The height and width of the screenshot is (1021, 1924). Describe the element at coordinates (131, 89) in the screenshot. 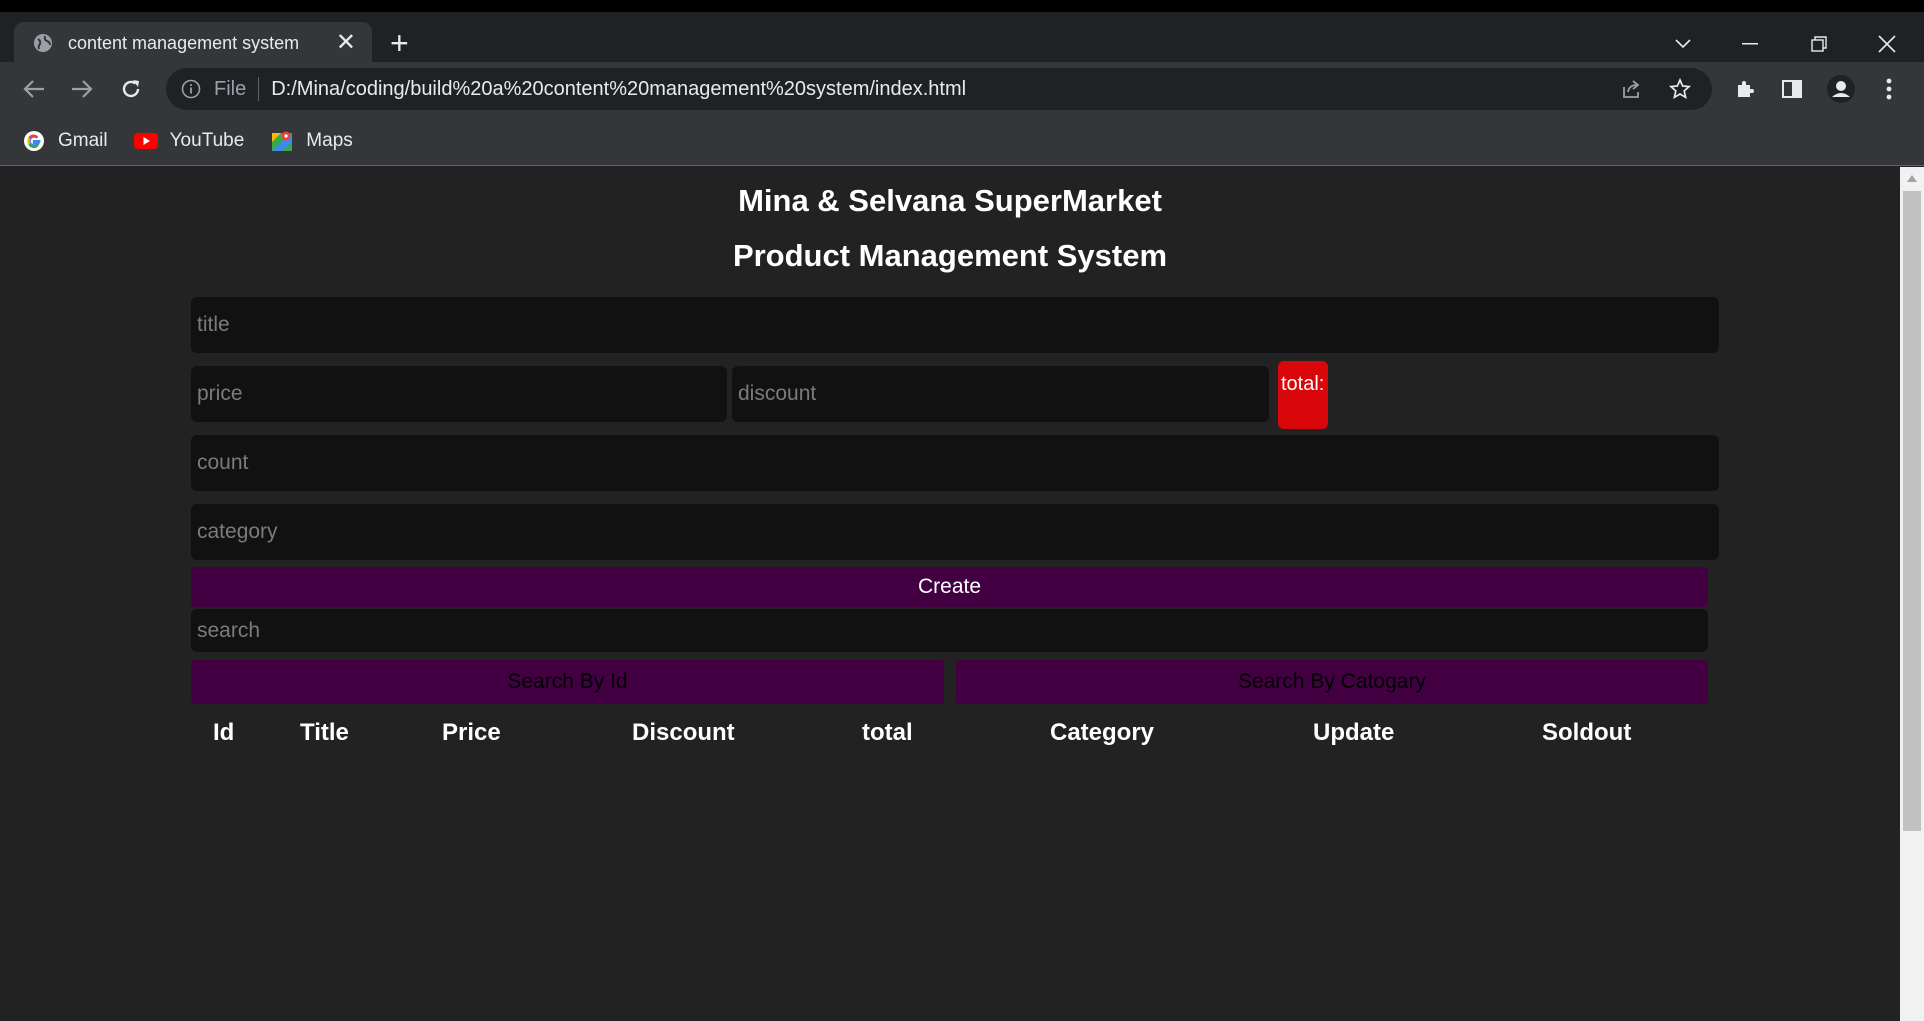

I see `reload-icon` at that location.